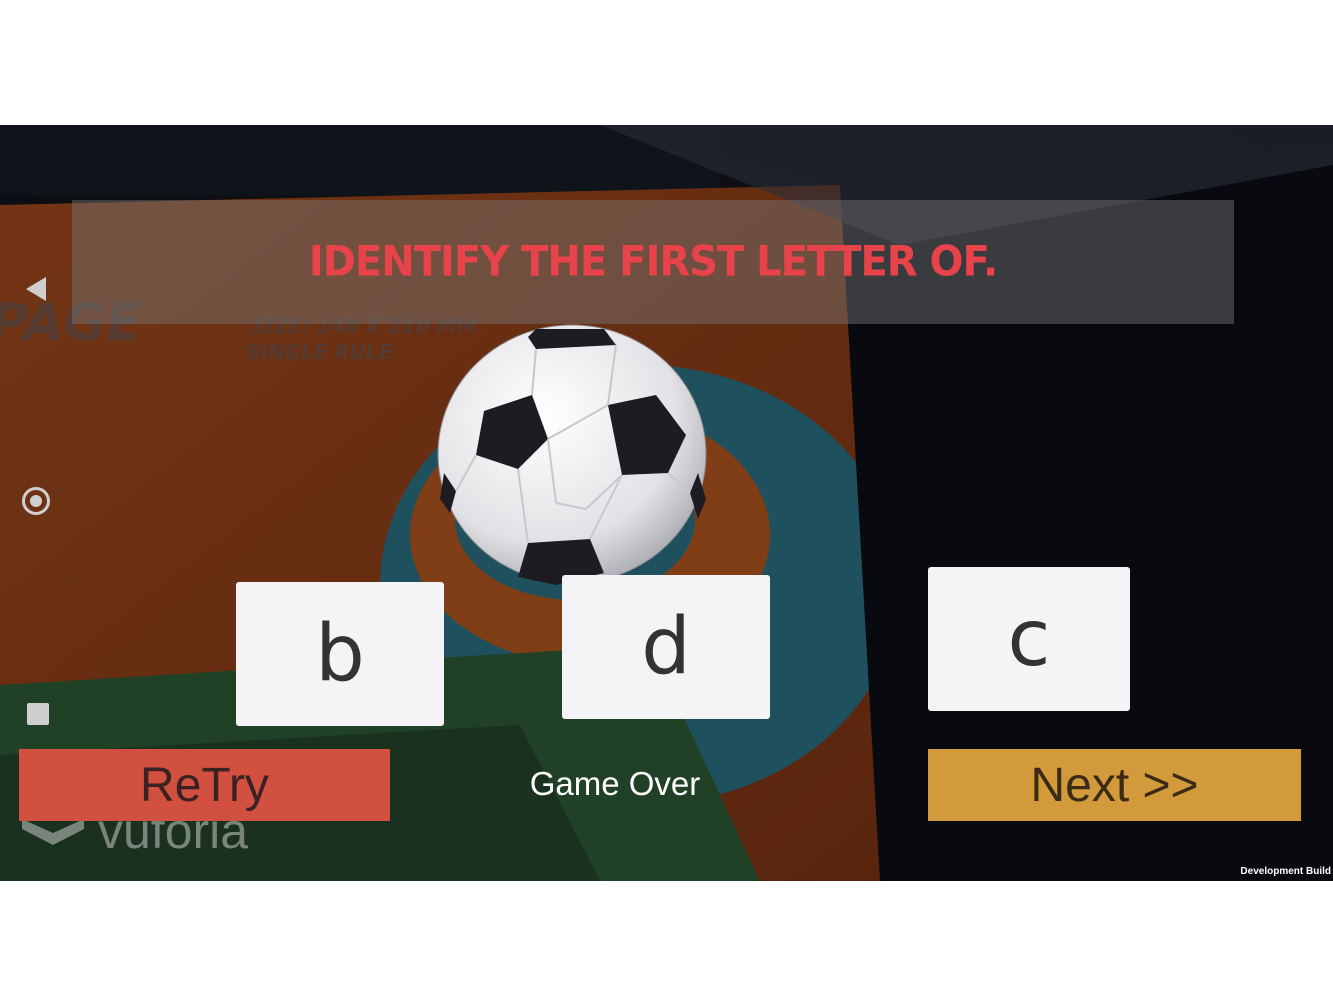  What do you see at coordinates (38, 714) in the screenshot?
I see `recent-apps-nav-icon` at bounding box center [38, 714].